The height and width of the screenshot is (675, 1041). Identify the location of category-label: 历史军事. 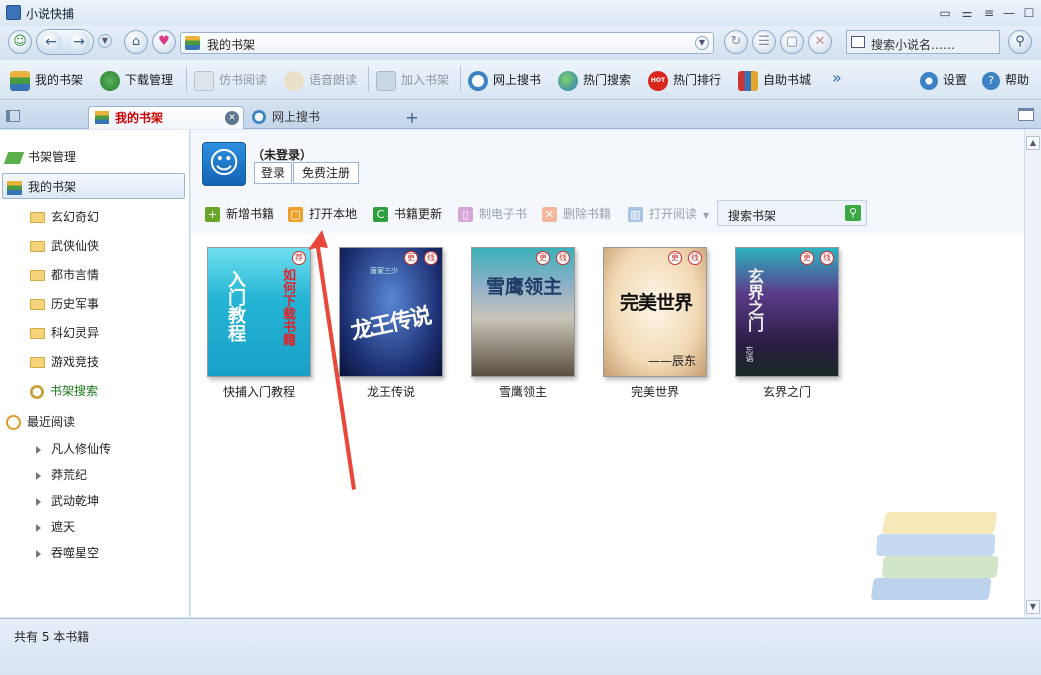
(75, 304).